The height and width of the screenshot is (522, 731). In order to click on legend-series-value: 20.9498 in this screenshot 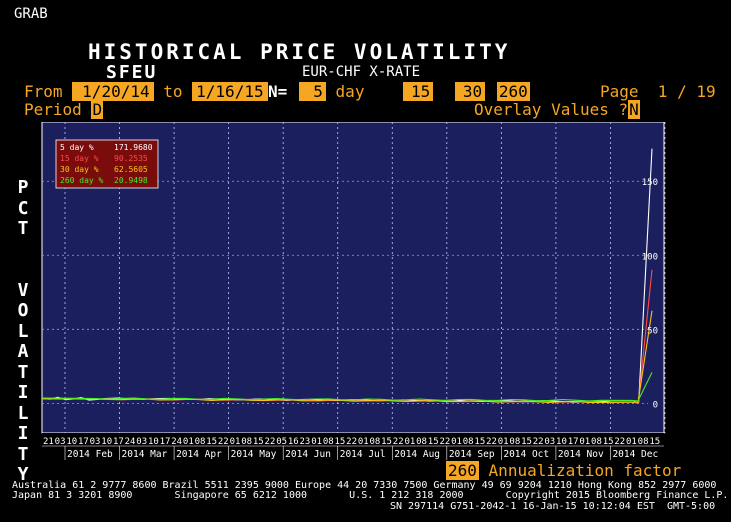, I will do `click(131, 180)`.